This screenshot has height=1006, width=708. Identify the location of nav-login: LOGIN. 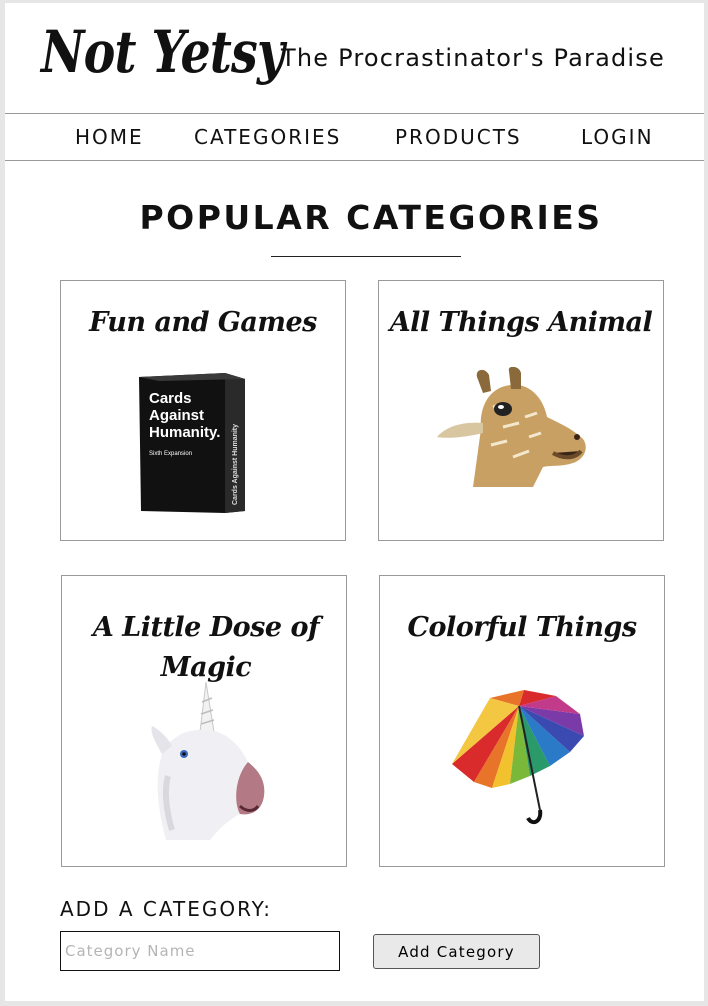
(617, 137).